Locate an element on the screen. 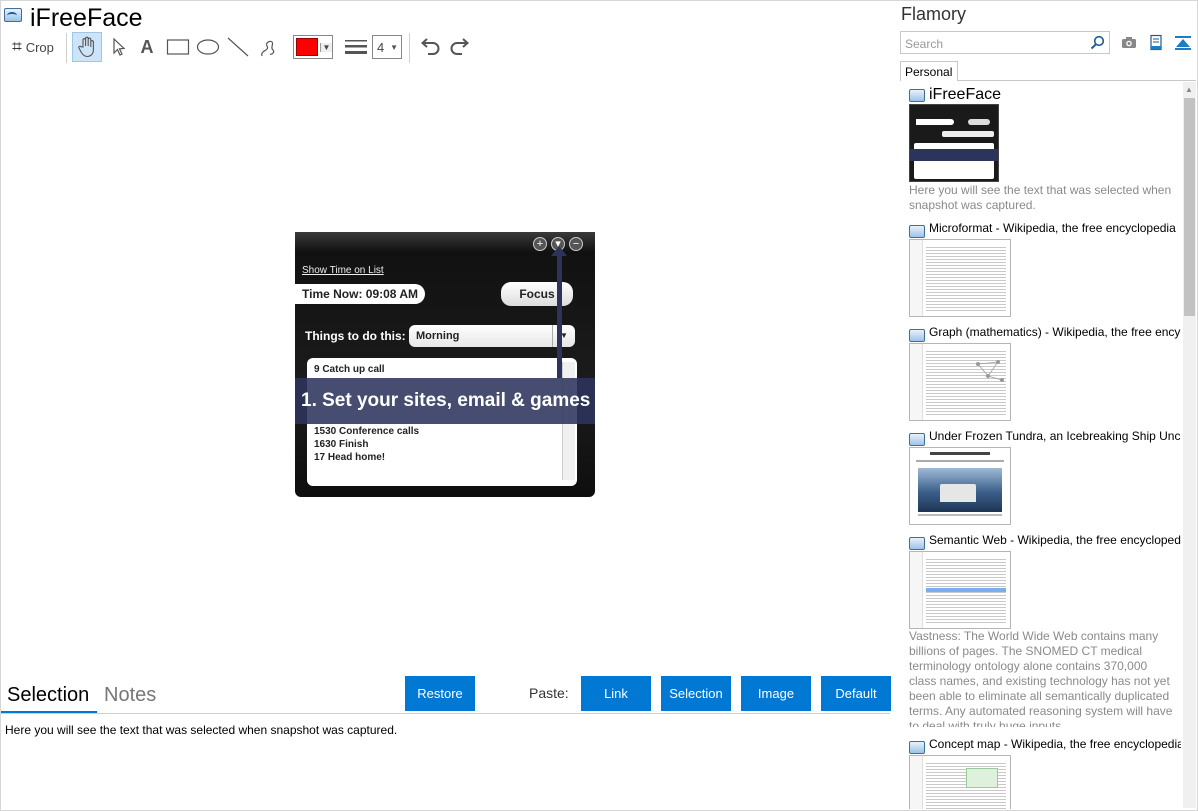 Image resolution: width=1198 pixels, height=811 pixels. text-tool-button: A is located at coordinates (147, 47).